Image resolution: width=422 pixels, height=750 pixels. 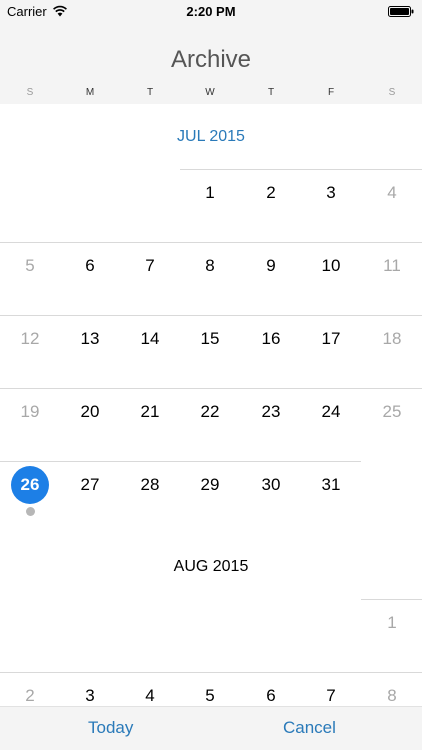 I want to click on day-cell: 24, so click(x=331, y=412).